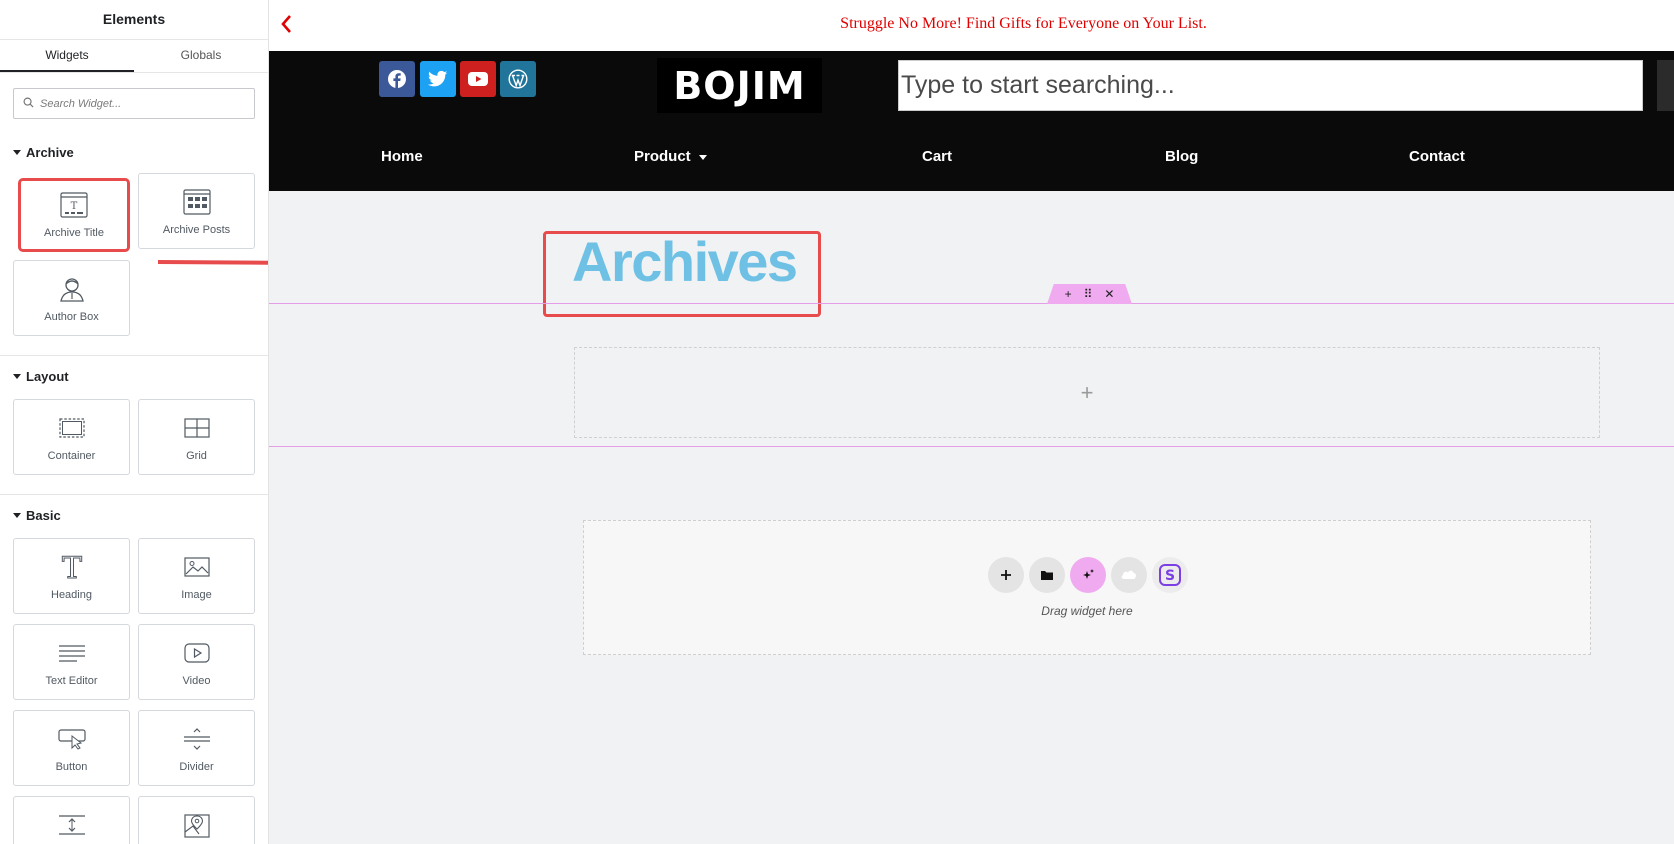 Image resolution: width=1674 pixels, height=844 pixels. I want to click on widget-video: Video, so click(196, 662).